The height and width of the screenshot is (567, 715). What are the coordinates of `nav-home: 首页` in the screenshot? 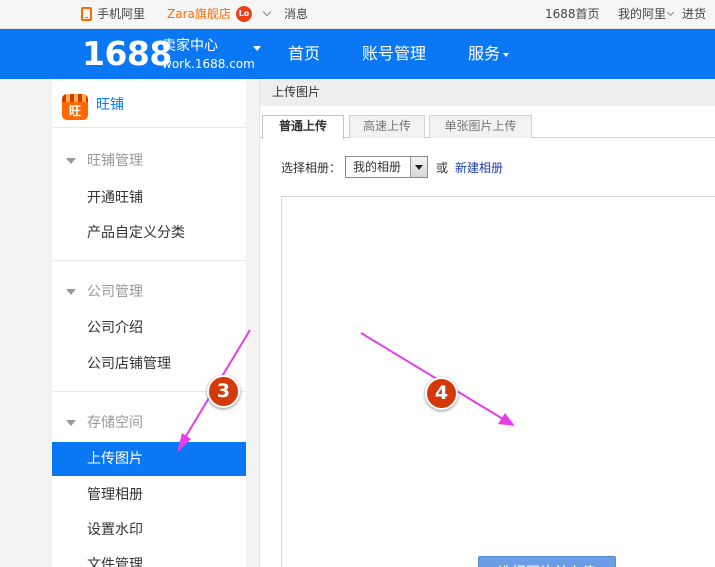 It's located at (304, 54).